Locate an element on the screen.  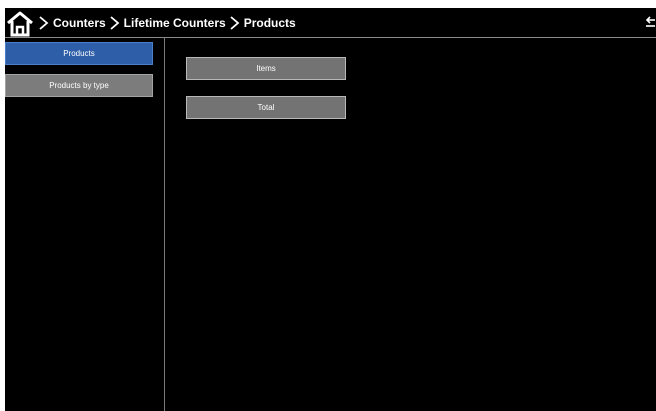
header-bar: Counters Lifetime Counters Products is located at coordinates (330, 23).